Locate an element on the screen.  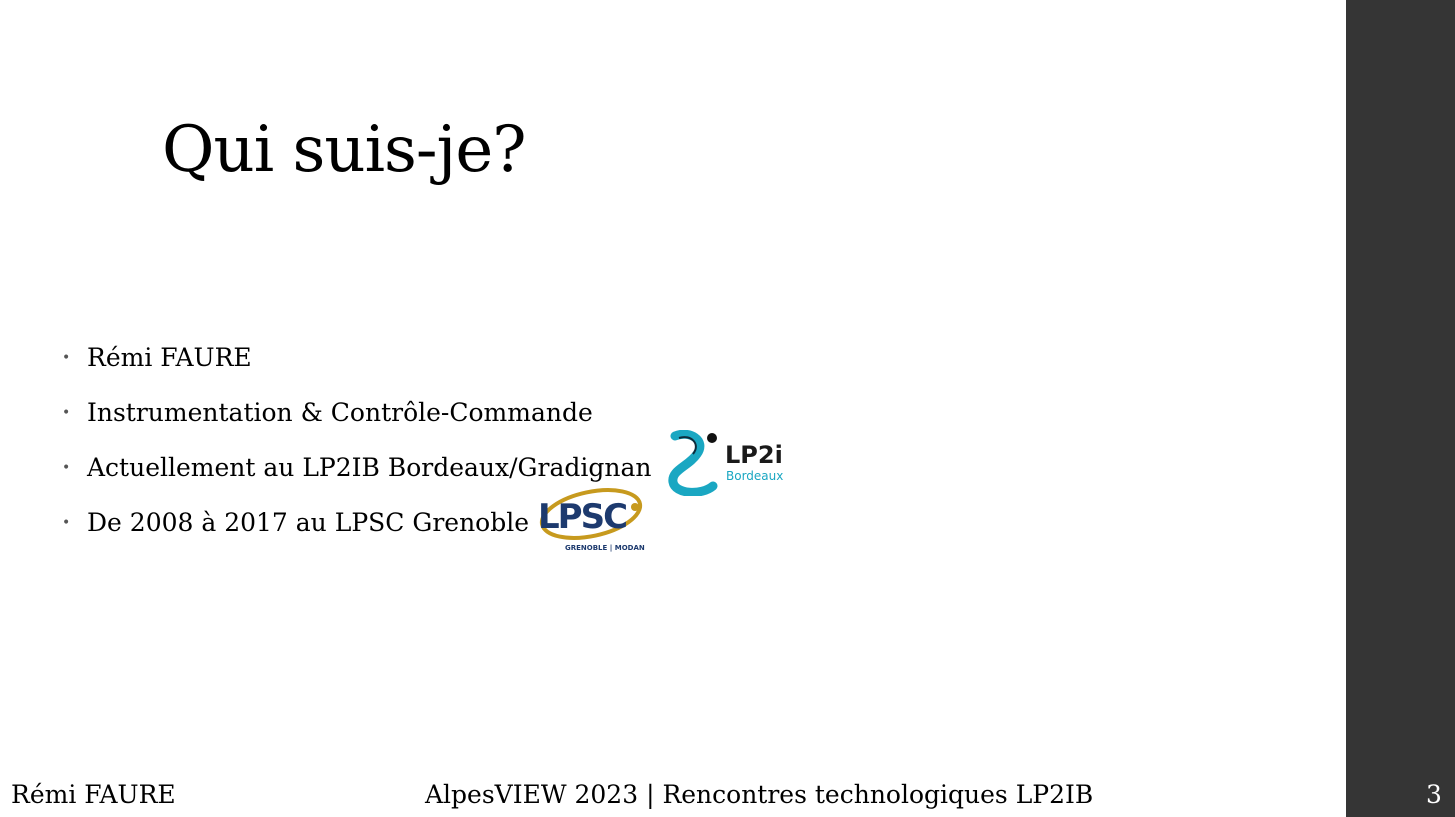
lpsc-logo-text: LPSC is located at coordinates (582, 517).